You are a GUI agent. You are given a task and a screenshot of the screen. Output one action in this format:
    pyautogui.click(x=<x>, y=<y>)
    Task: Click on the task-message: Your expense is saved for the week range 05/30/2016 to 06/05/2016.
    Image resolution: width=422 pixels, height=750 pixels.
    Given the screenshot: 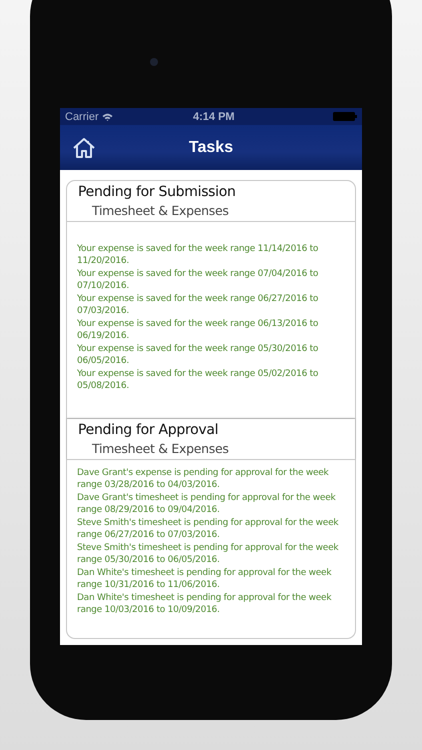 What is the action you would take?
    pyautogui.click(x=213, y=355)
    